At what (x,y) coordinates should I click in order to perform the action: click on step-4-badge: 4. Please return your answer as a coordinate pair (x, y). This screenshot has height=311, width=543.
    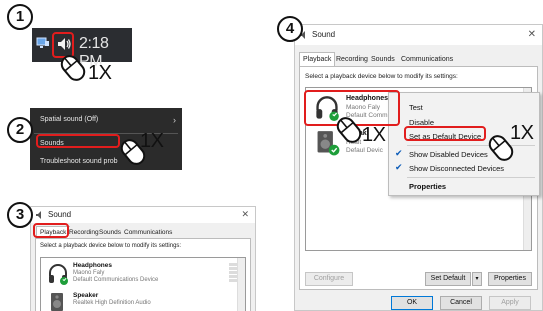
    Looking at the image, I should click on (290, 29).